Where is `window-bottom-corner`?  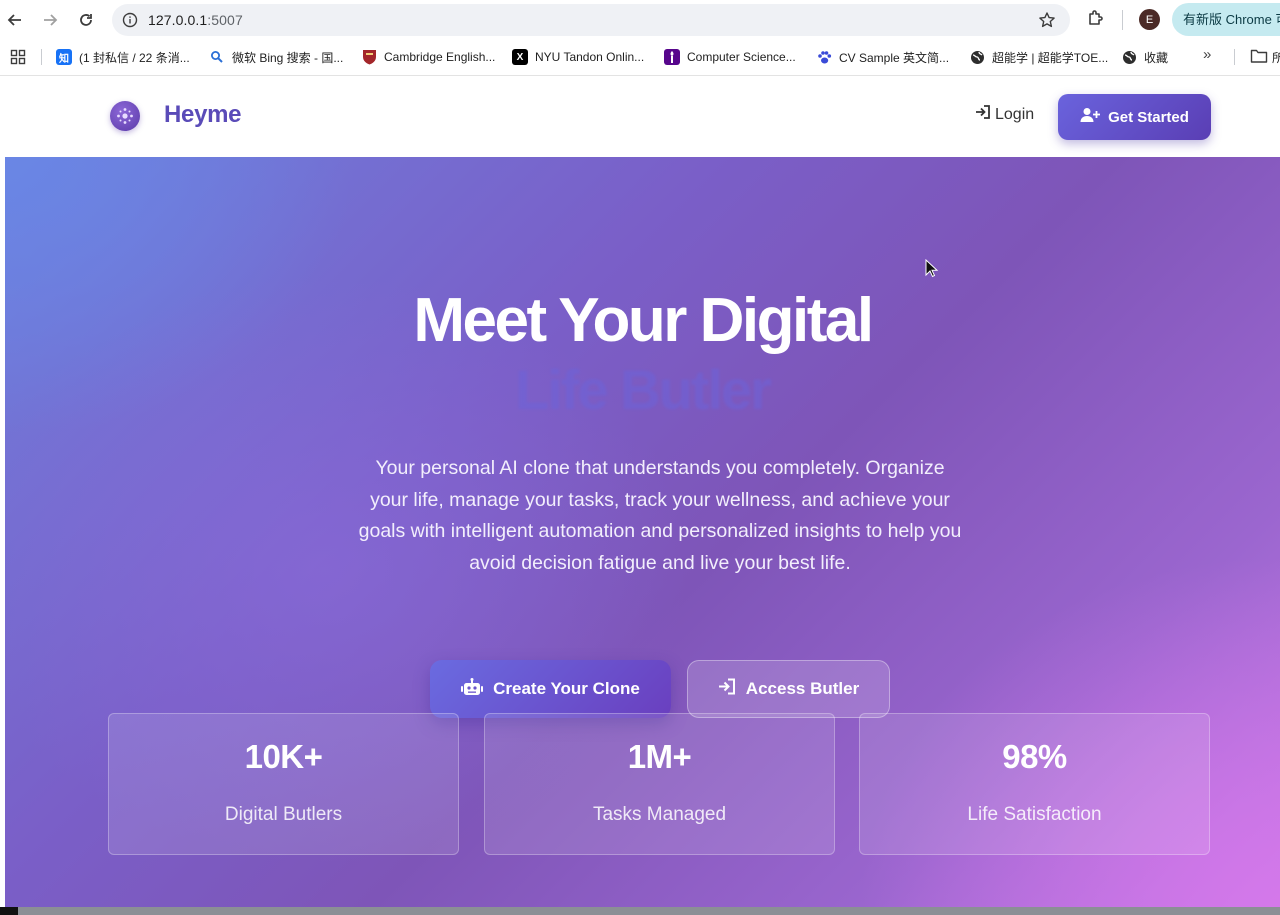
window-bottom-corner is located at coordinates (9, 911).